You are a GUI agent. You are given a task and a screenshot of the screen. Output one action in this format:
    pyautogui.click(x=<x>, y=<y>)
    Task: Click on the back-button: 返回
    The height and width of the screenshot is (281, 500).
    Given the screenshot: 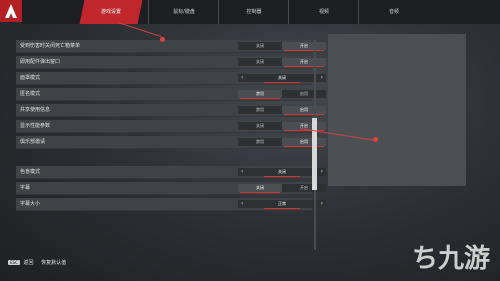 What is the action you would take?
    pyautogui.click(x=28, y=263)
    